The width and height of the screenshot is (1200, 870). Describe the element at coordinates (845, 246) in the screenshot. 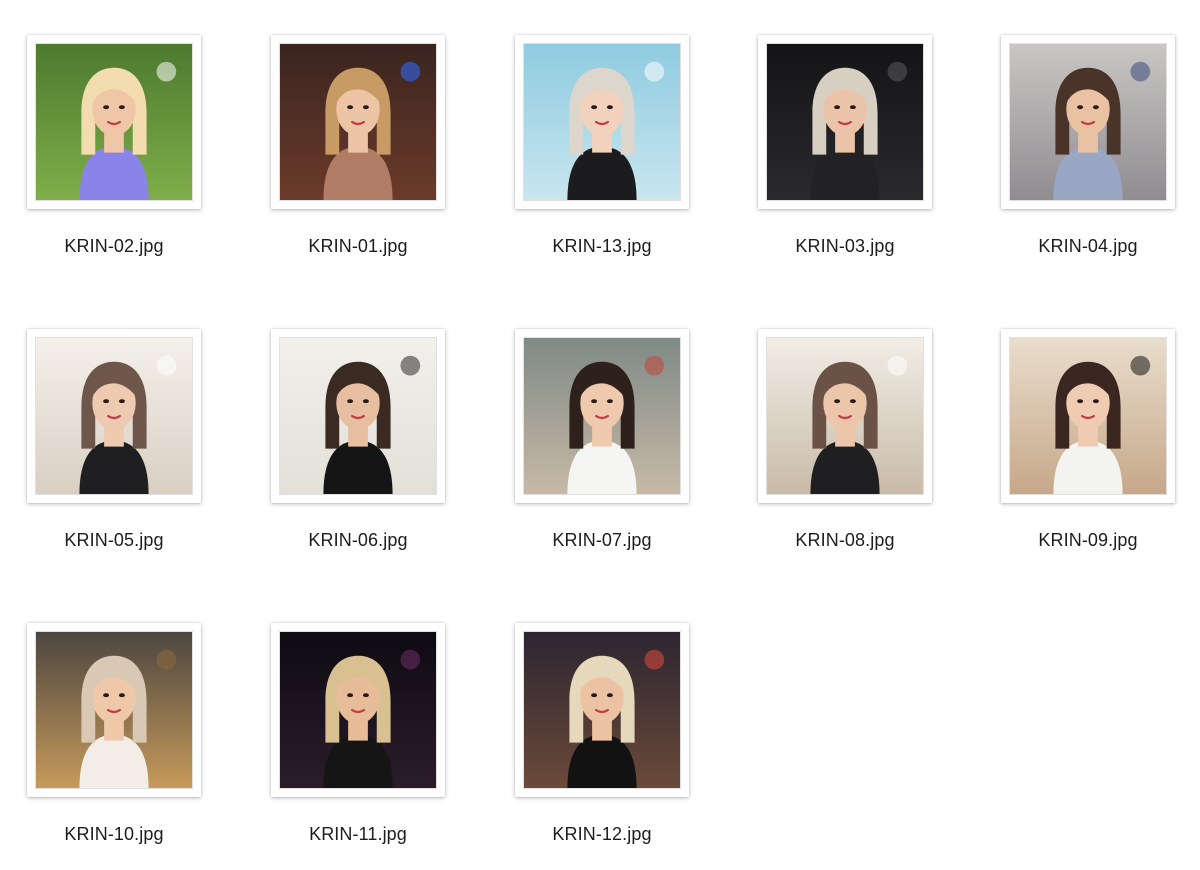

I see `file-name-label: KRIN-03.jpg` at that location.